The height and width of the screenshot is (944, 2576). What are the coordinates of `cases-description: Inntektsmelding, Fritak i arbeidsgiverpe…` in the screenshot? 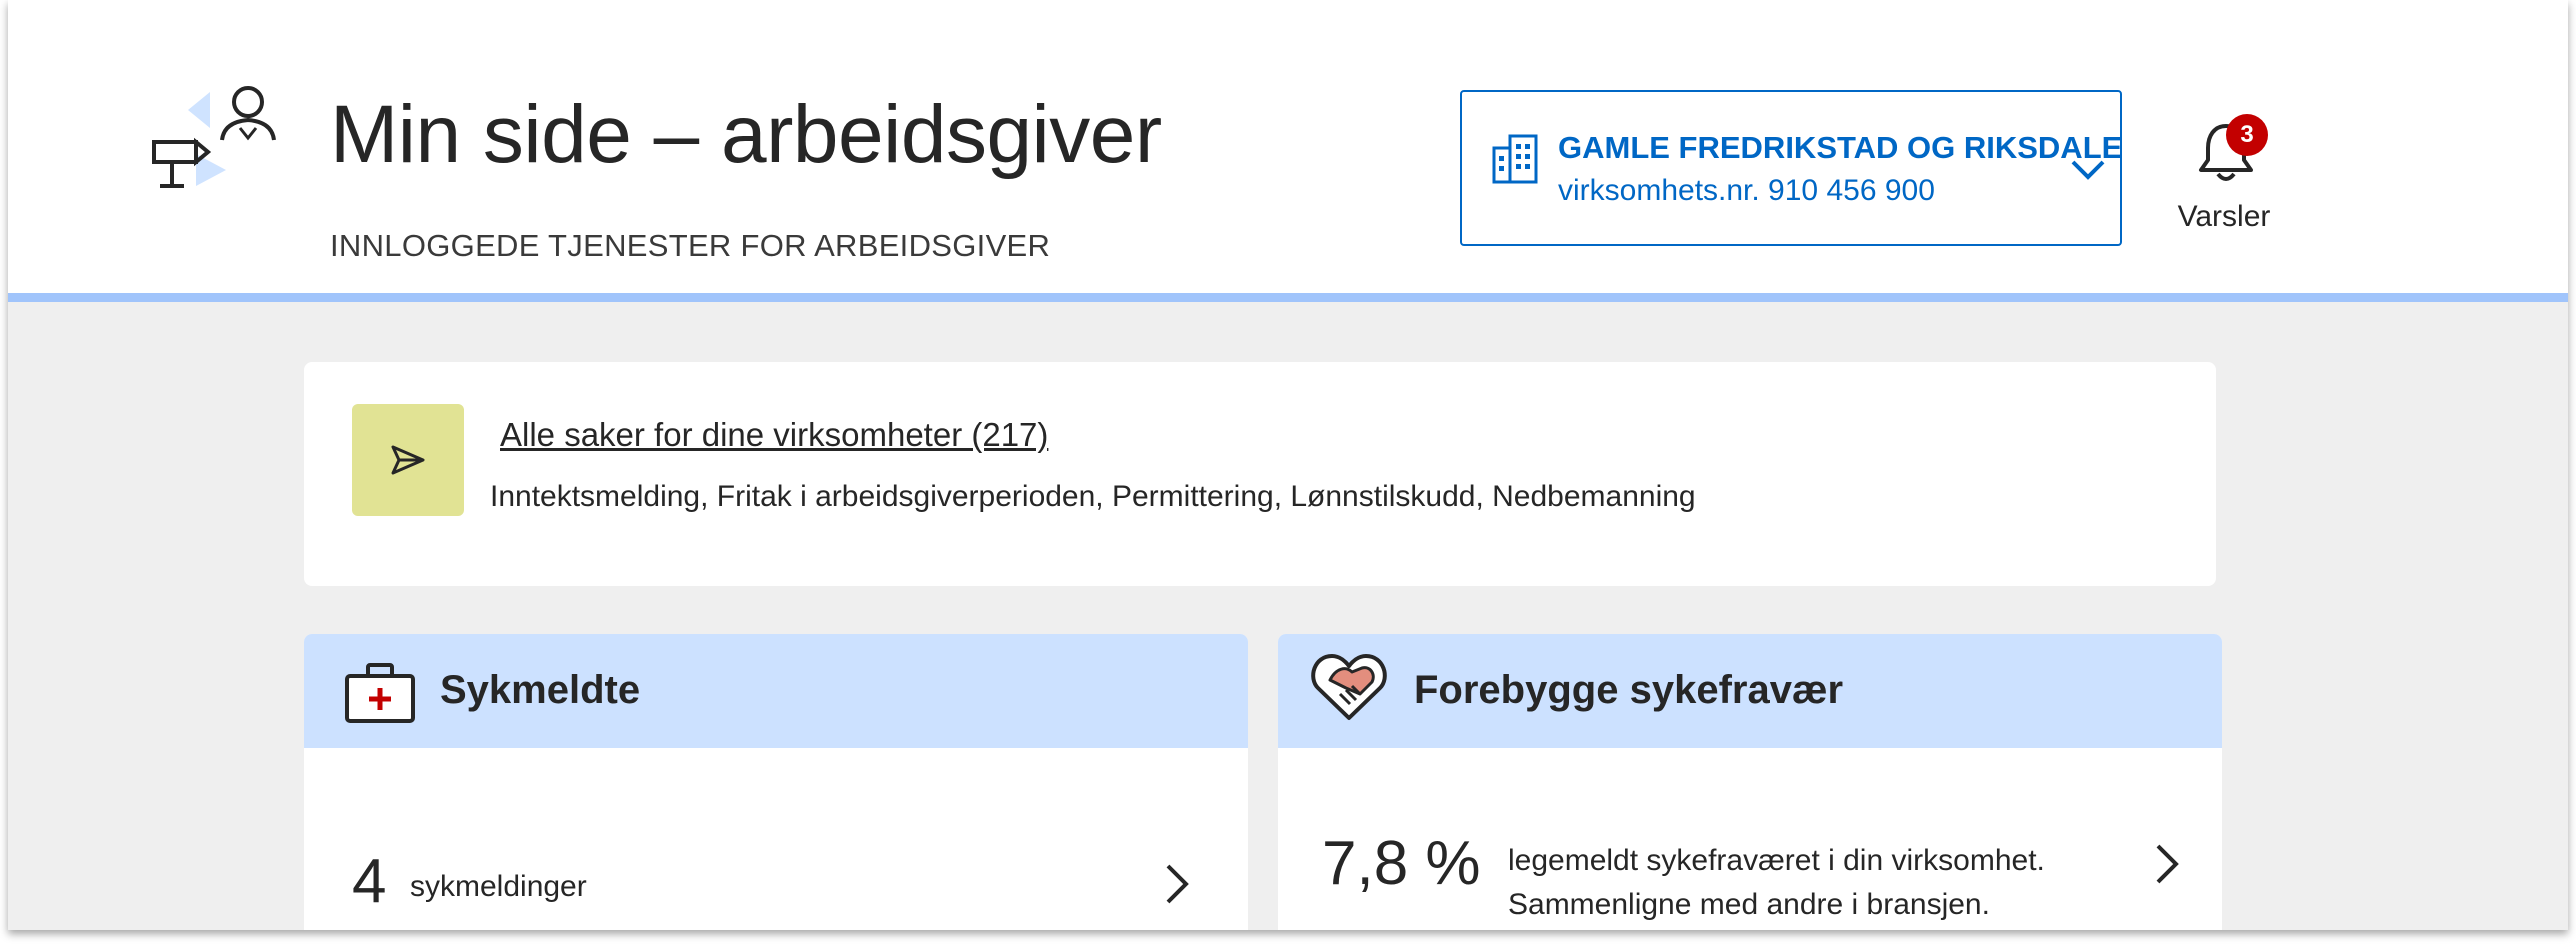 It's located at (1093, 496).